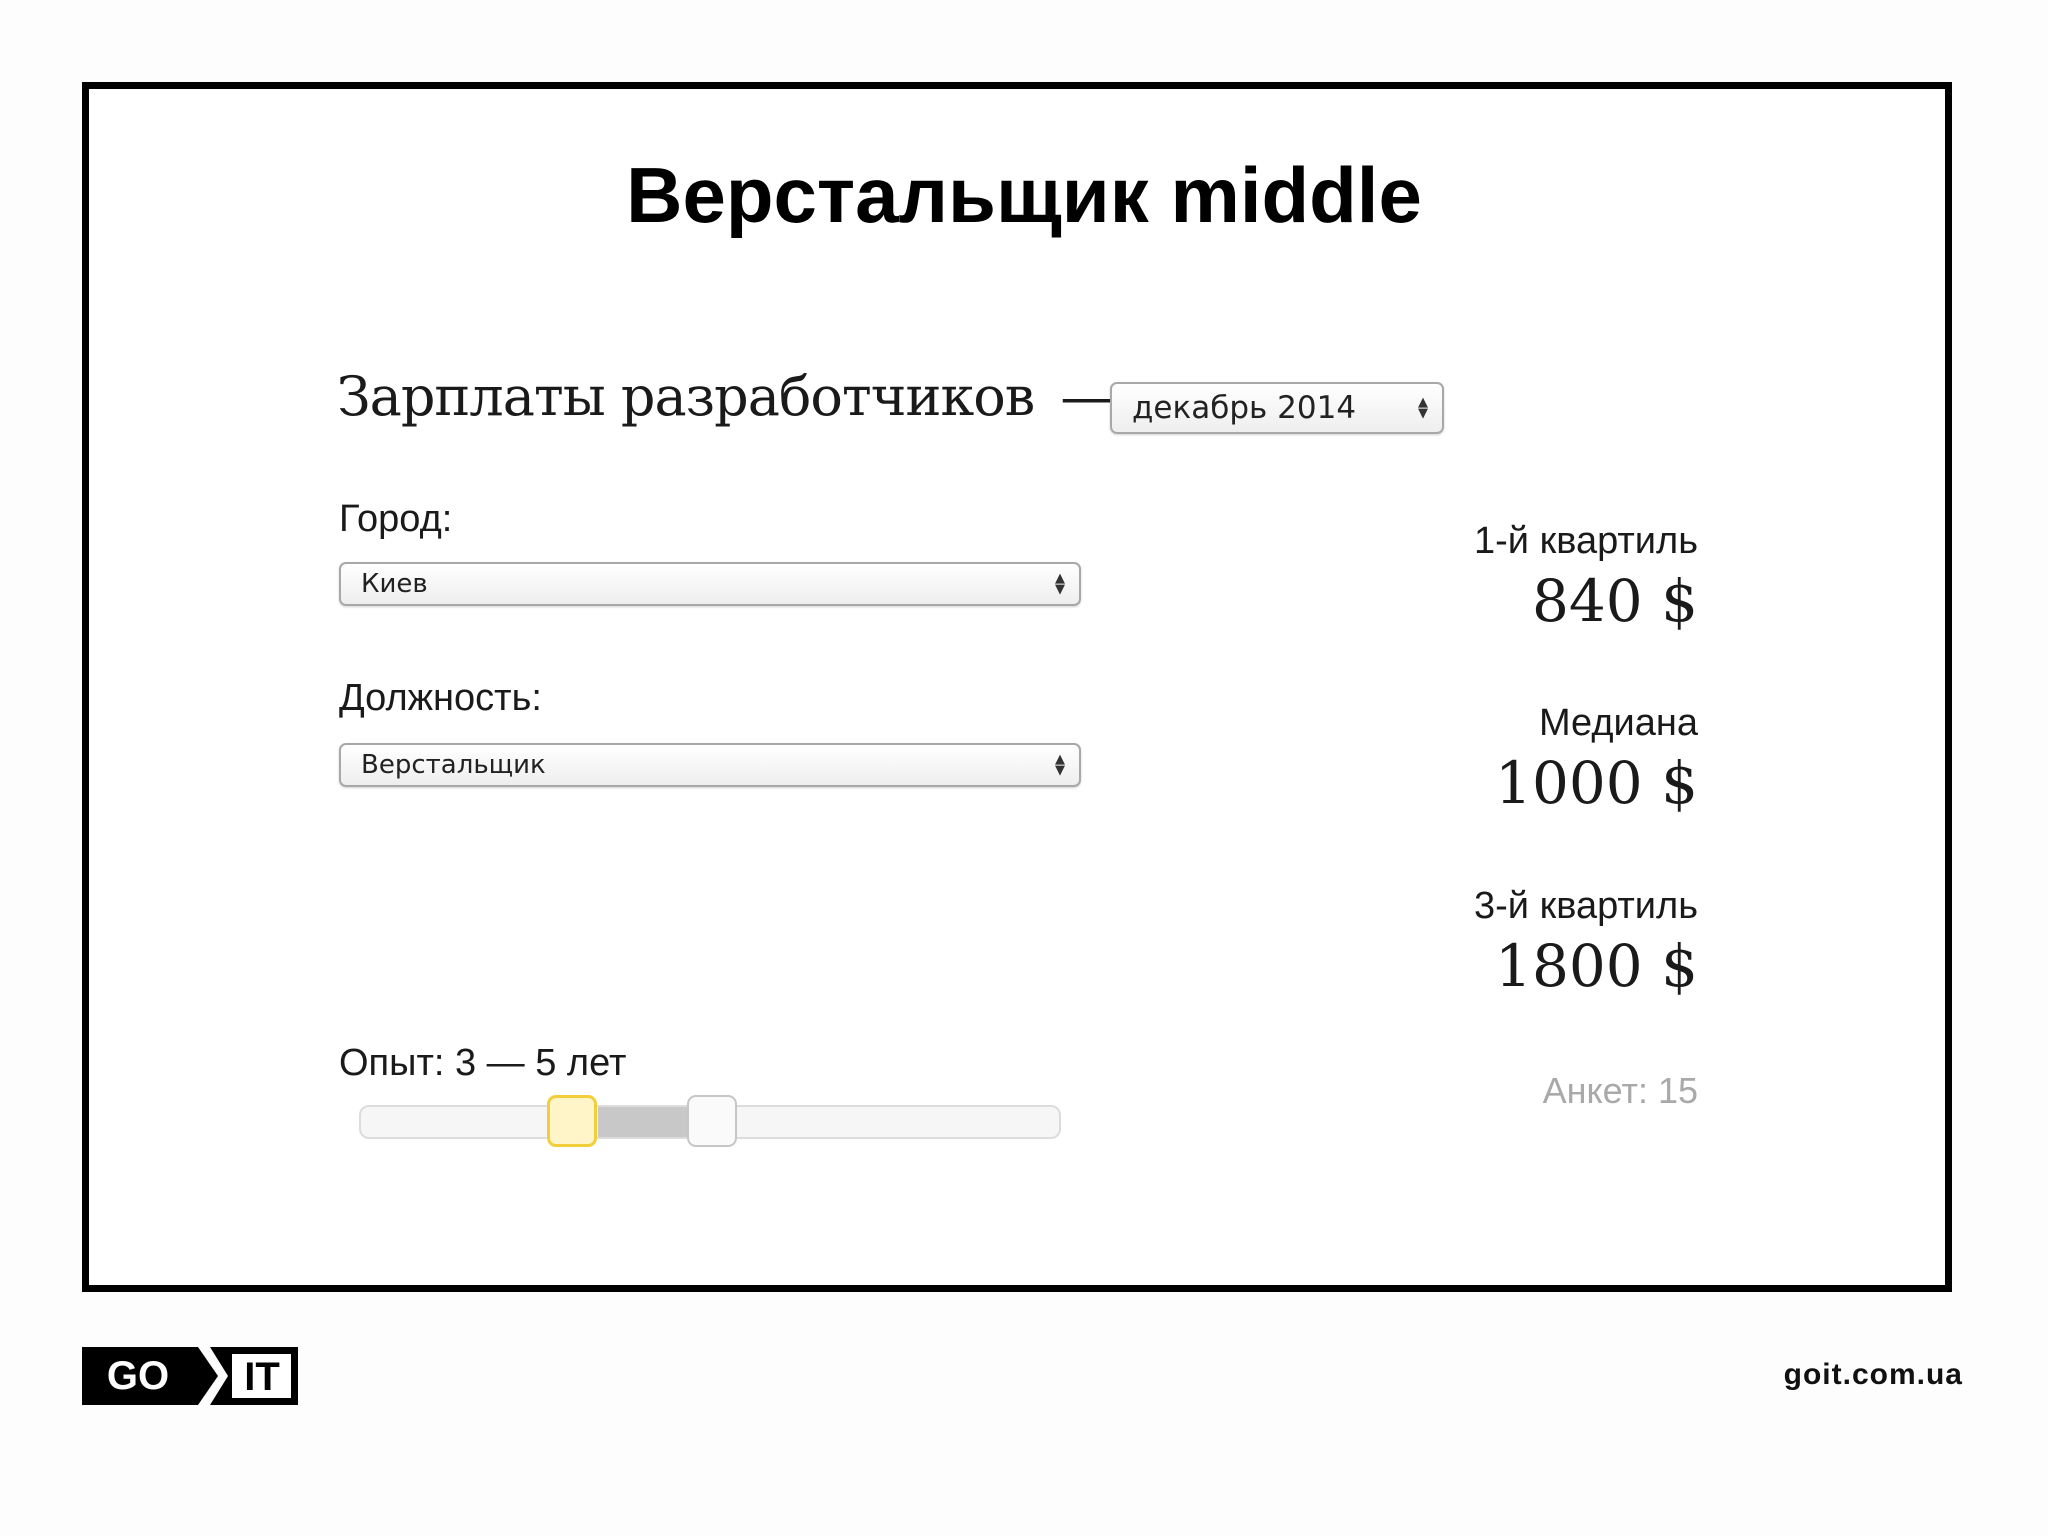 This screenshot has height=1536, width=2048. What do you see at coordinates (1873, 1375) in the screenshot?
I see `site-url: goit.com.ua` at bounding box center [1873, 1375].